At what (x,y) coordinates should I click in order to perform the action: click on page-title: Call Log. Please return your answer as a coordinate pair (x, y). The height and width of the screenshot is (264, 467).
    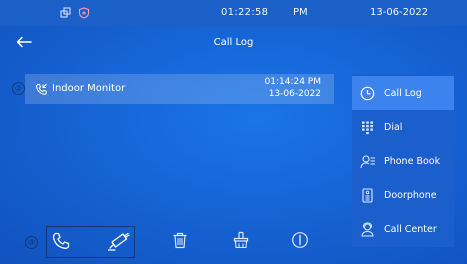
    Looking at the image, I should click on (233, 42).